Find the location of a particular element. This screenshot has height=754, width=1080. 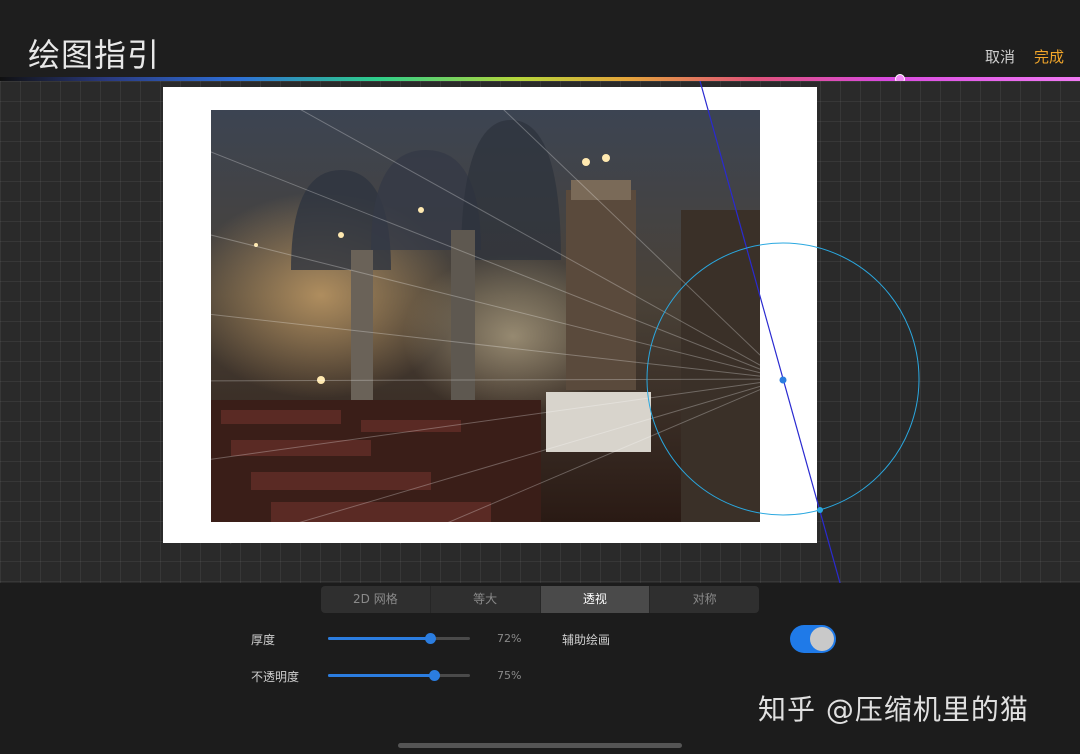

tab-symmetry: 对称 is located at coordinates (704, 599).